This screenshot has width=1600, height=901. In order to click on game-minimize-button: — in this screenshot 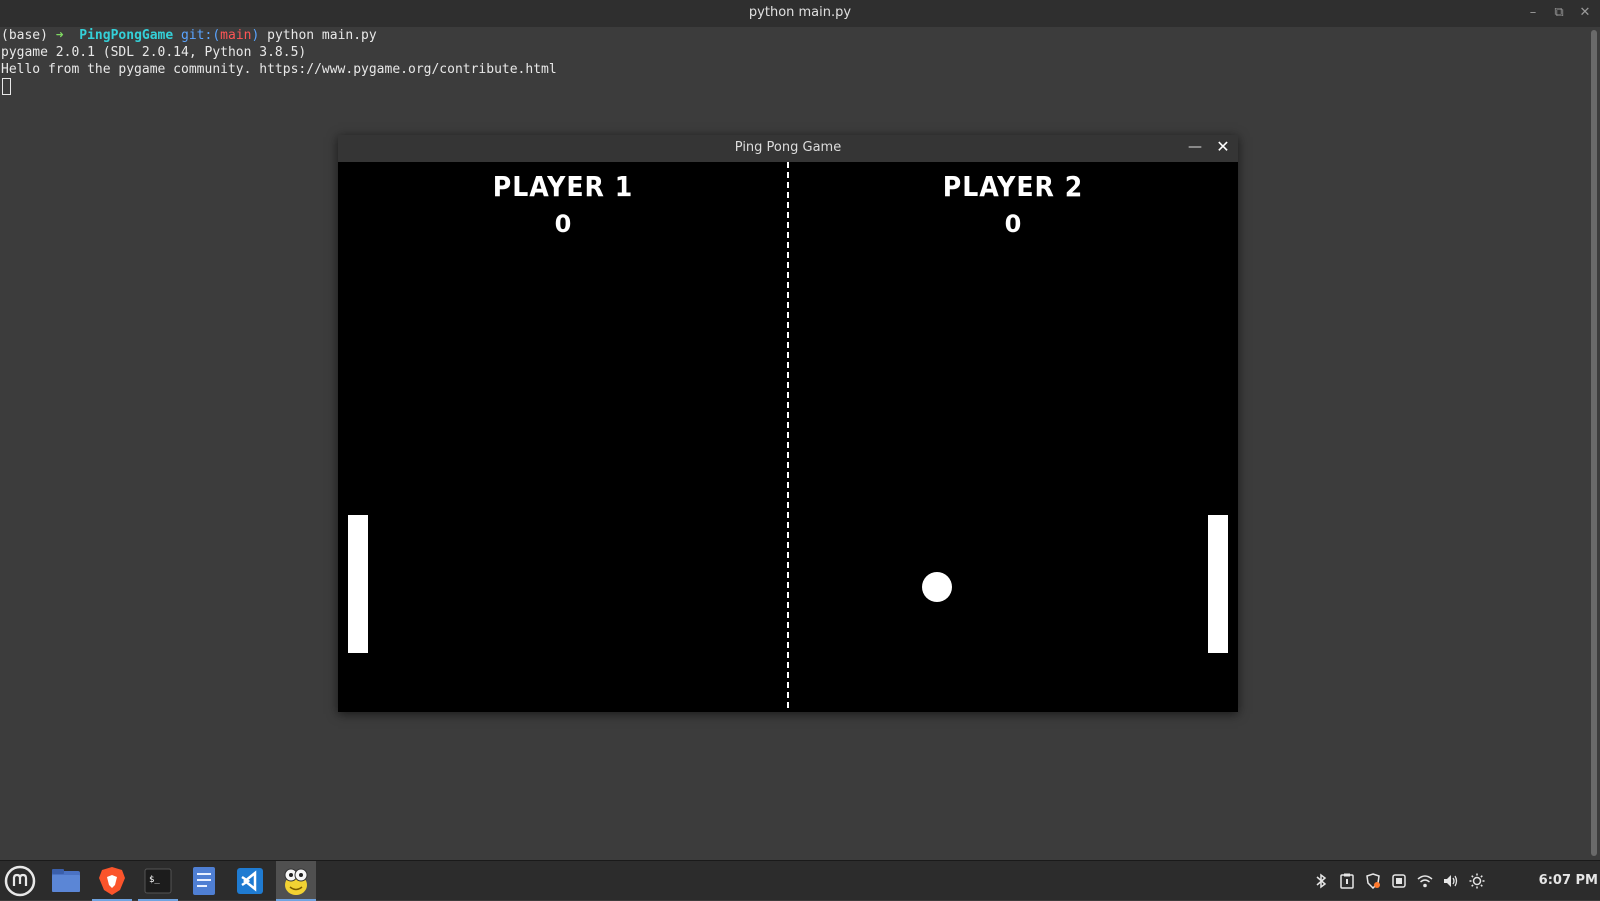, I will do `click(1195, 147)`.